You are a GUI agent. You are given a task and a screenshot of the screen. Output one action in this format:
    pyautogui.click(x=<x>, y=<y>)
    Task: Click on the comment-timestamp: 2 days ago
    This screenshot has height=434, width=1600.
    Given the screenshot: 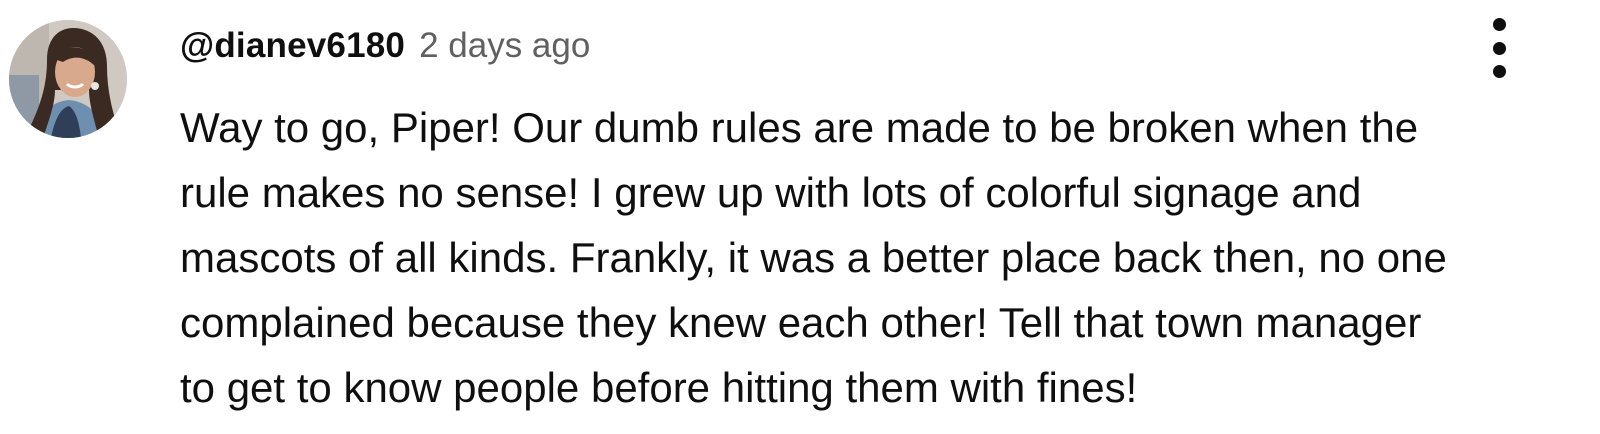 What is the action you would take?
    pyautogui.click(x=504, y=46)
    